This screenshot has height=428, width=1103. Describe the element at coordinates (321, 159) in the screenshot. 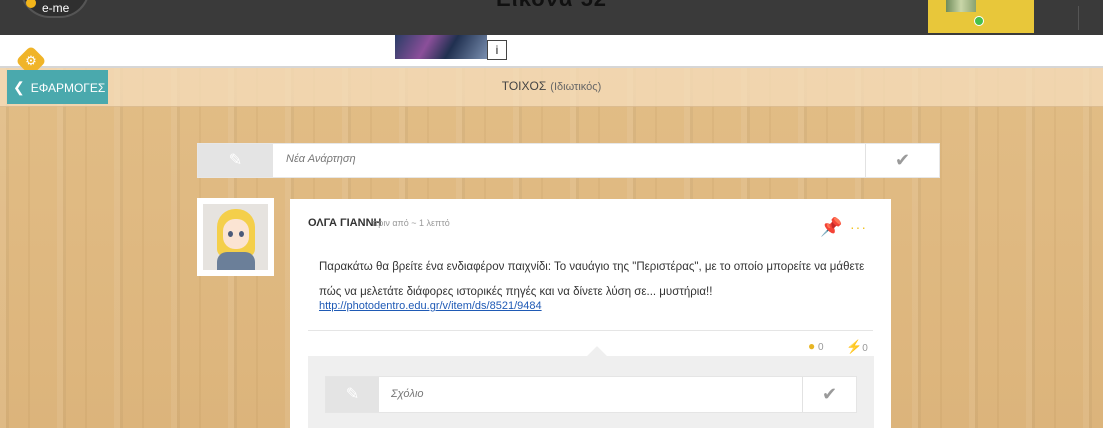

I see `new-post-input: Νέα Ανάρτηση` at that location.